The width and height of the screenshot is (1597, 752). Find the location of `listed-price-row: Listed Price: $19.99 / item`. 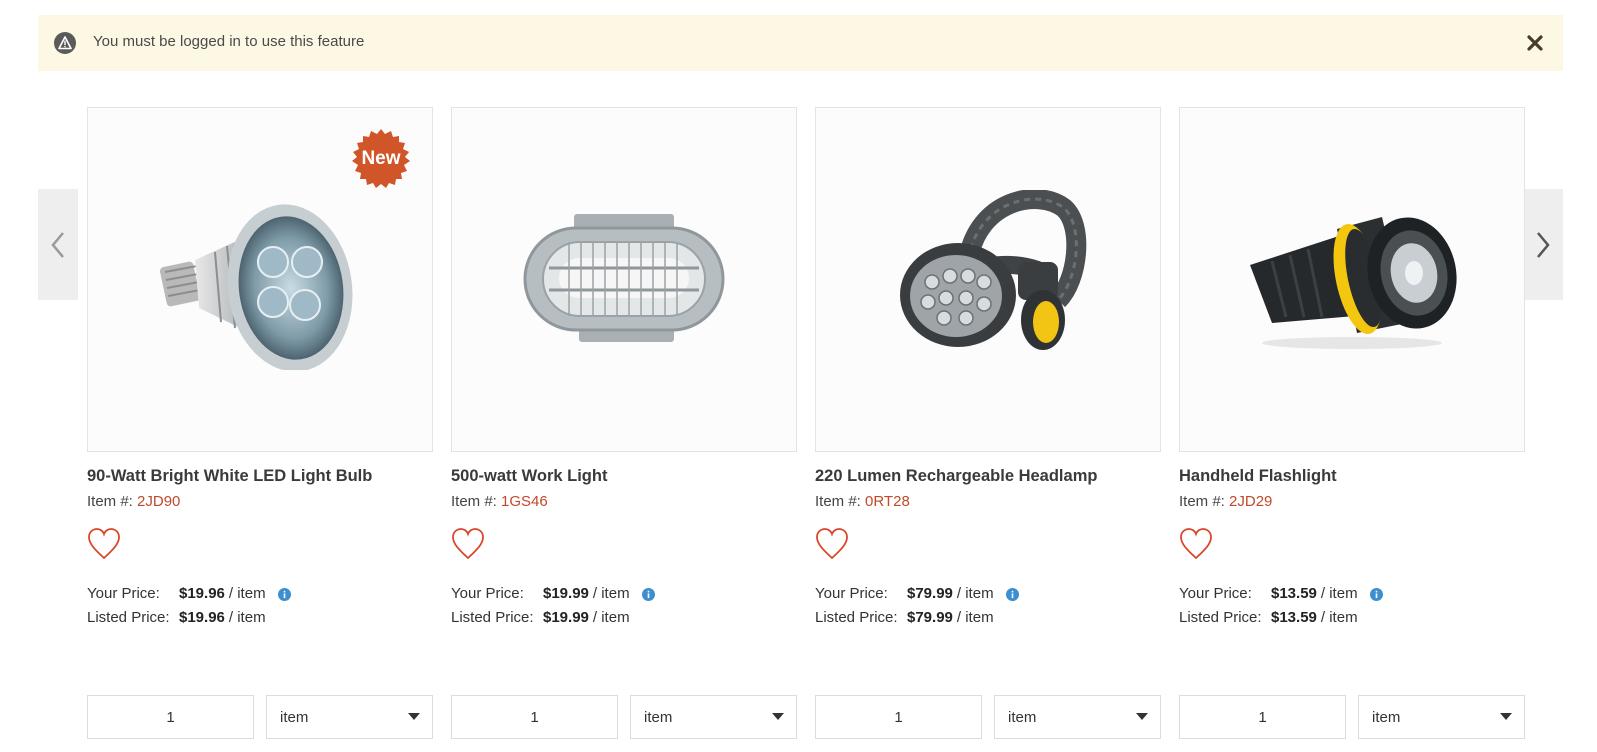

listed-price-row: Listed Price: $19.99 / item is located at coordinates (624, 621).